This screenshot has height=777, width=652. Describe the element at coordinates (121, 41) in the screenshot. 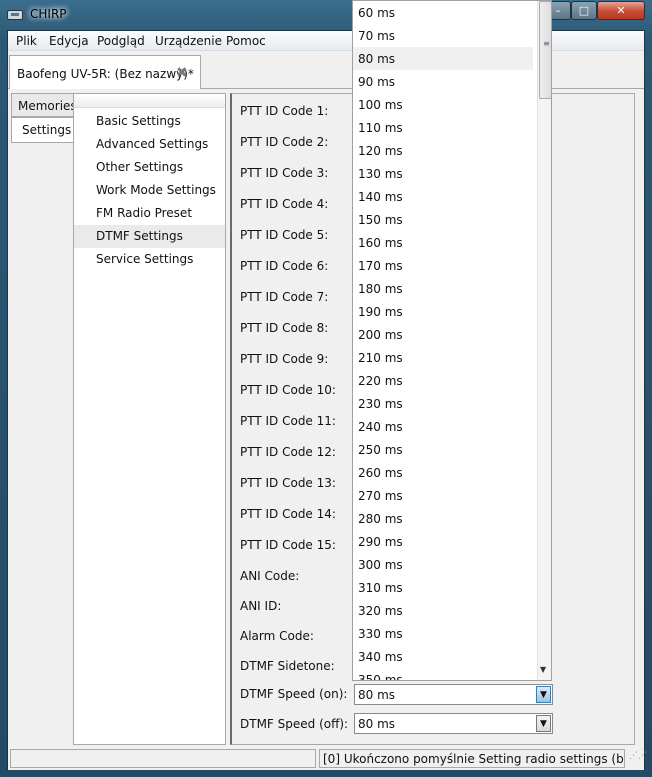

I see `menu-podglad: Podgląd` at that location.